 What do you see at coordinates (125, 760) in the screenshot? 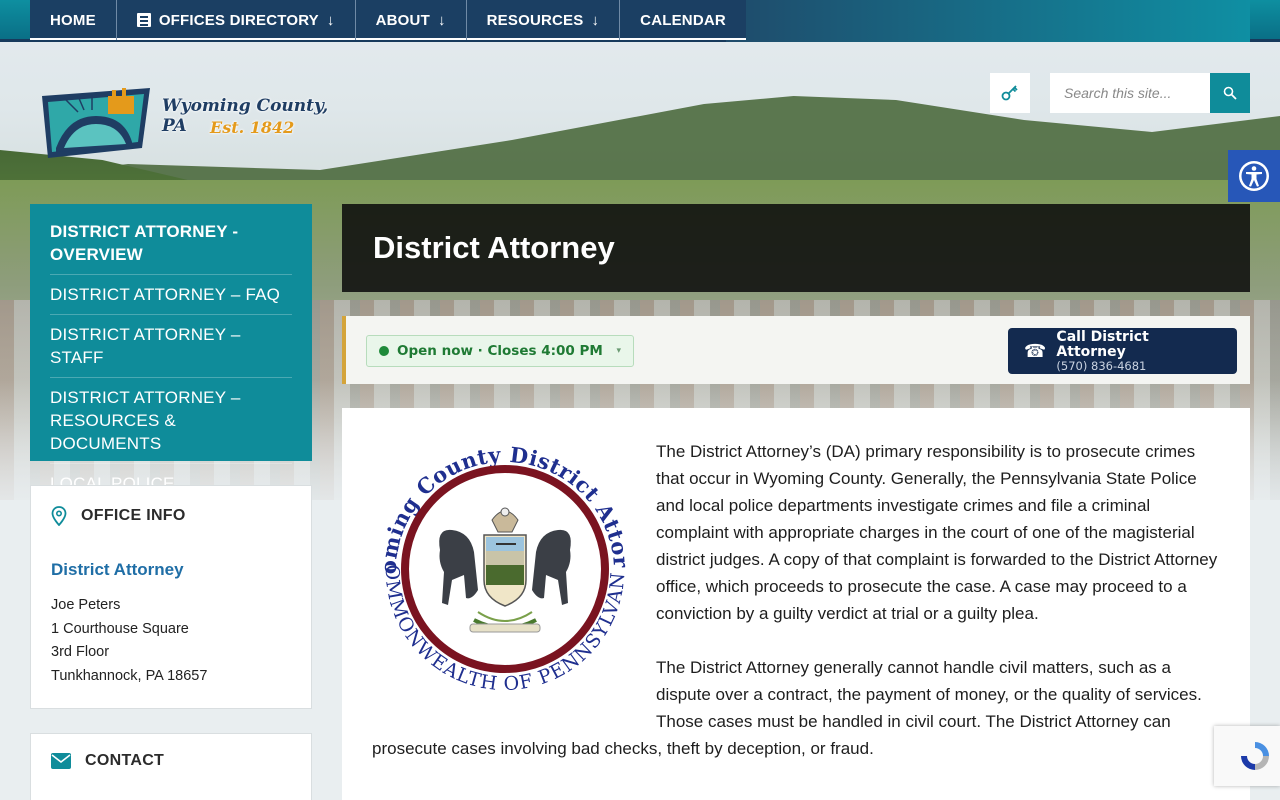
I see `contact-title: CONTACT` at bounding box center [125, 760].